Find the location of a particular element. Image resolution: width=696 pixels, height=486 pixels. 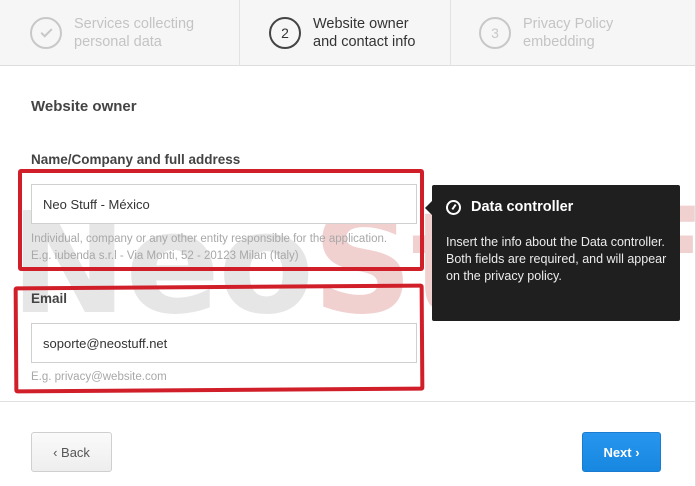

step-services: Services collecting personal data is located at coordinates (112, 33).